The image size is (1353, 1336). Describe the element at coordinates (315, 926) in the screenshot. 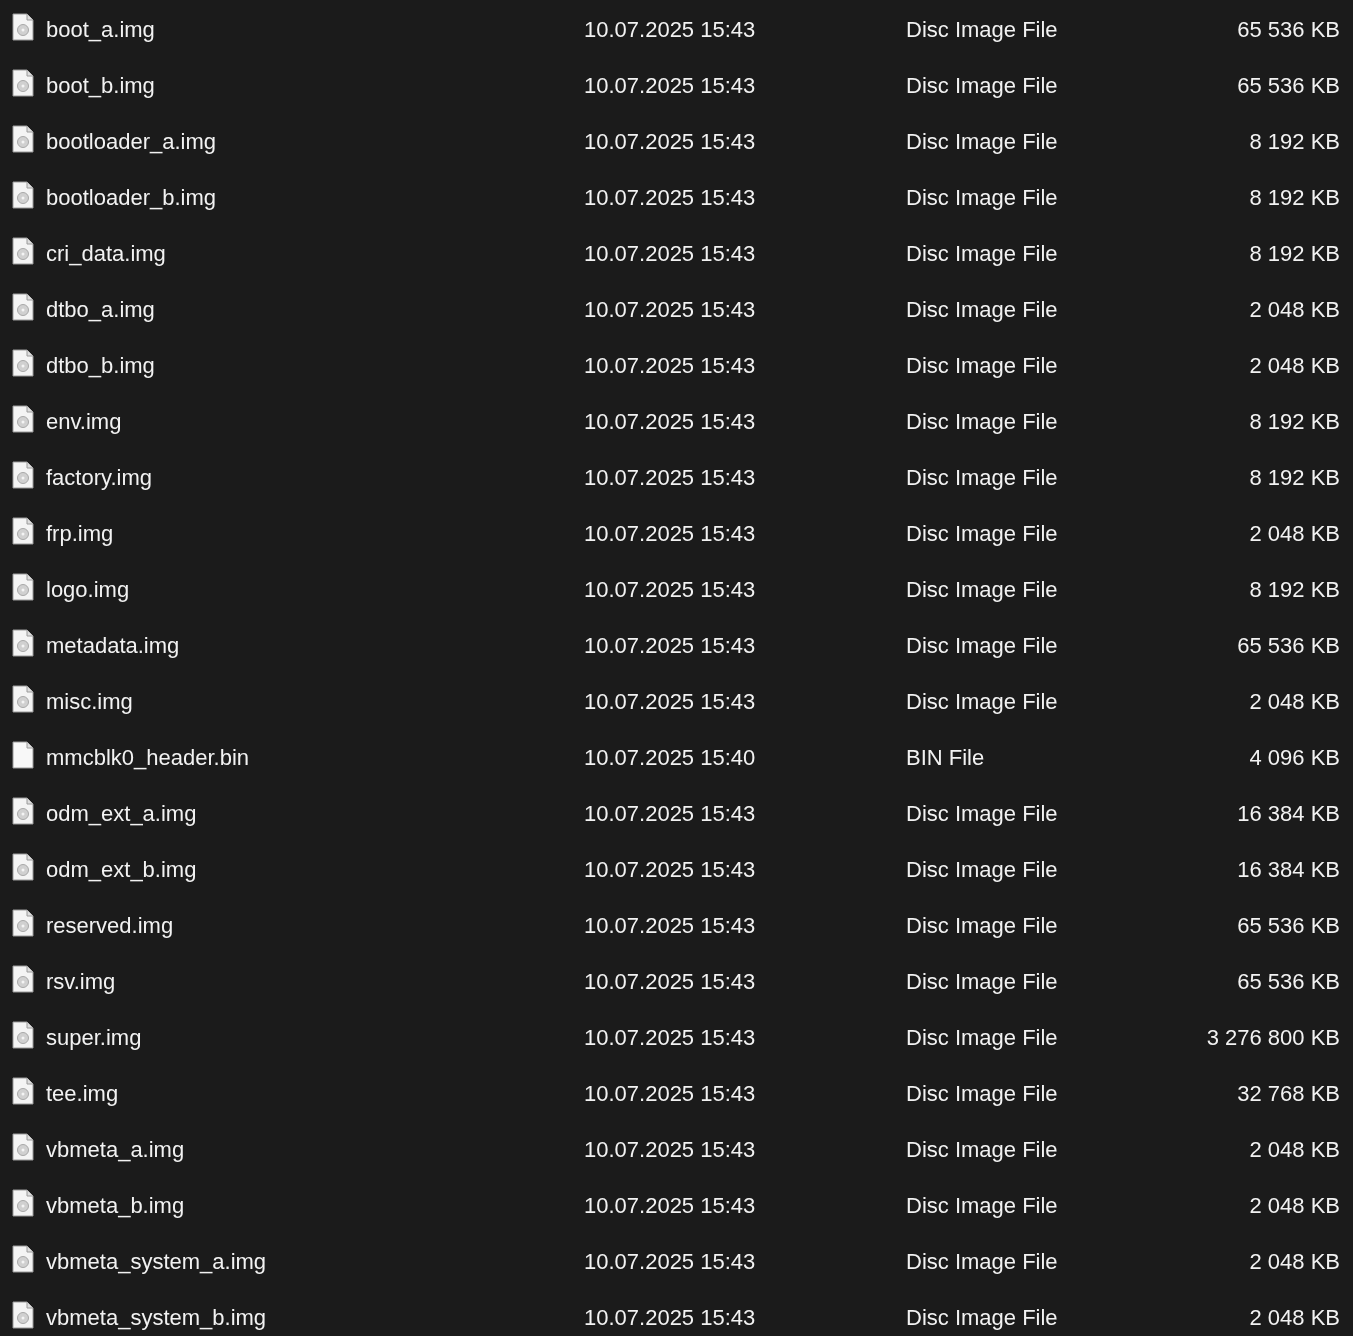

I see `file-name: reserved.img` at that location.